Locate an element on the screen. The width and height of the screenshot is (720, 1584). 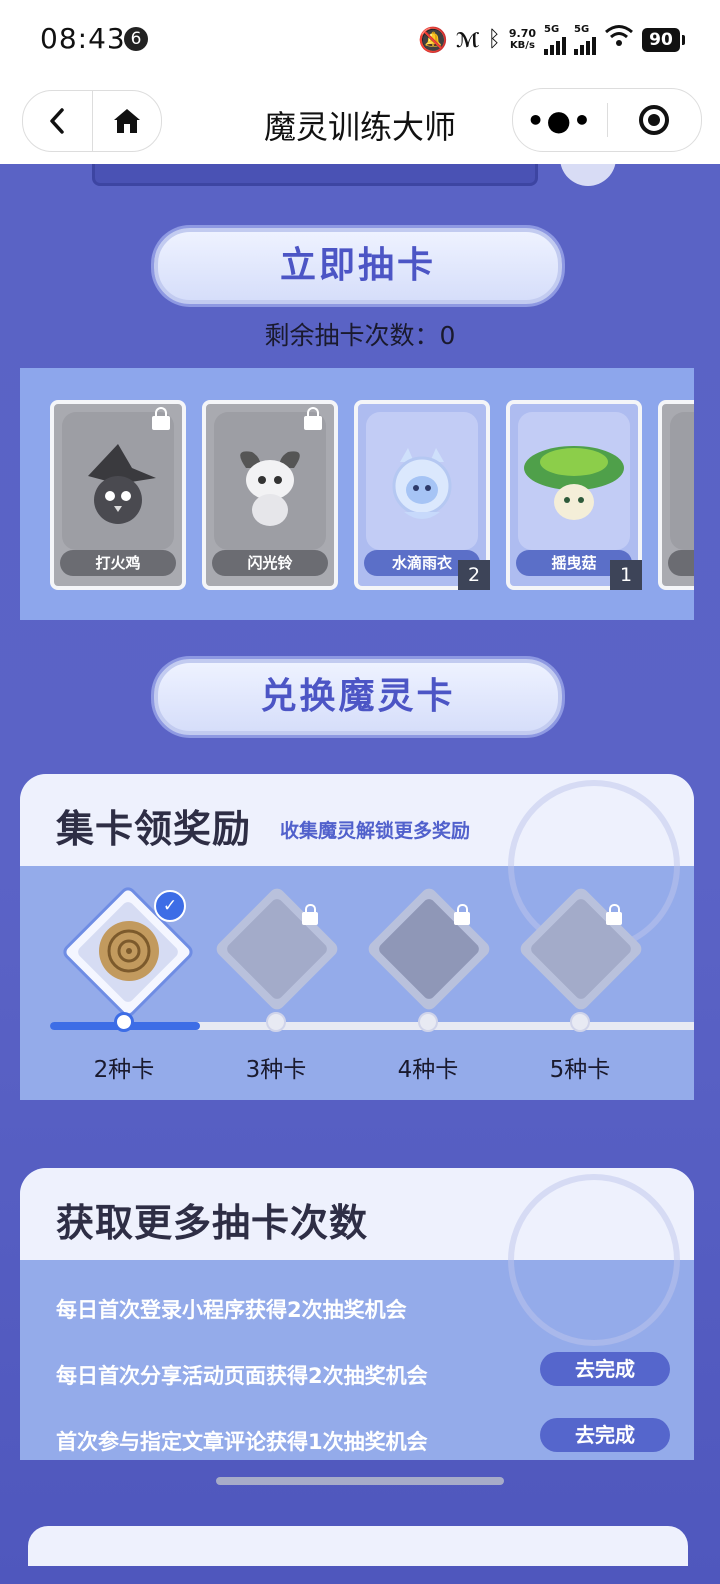
swaying-mushroom-creature-icon is located at coordinates (574, 488).